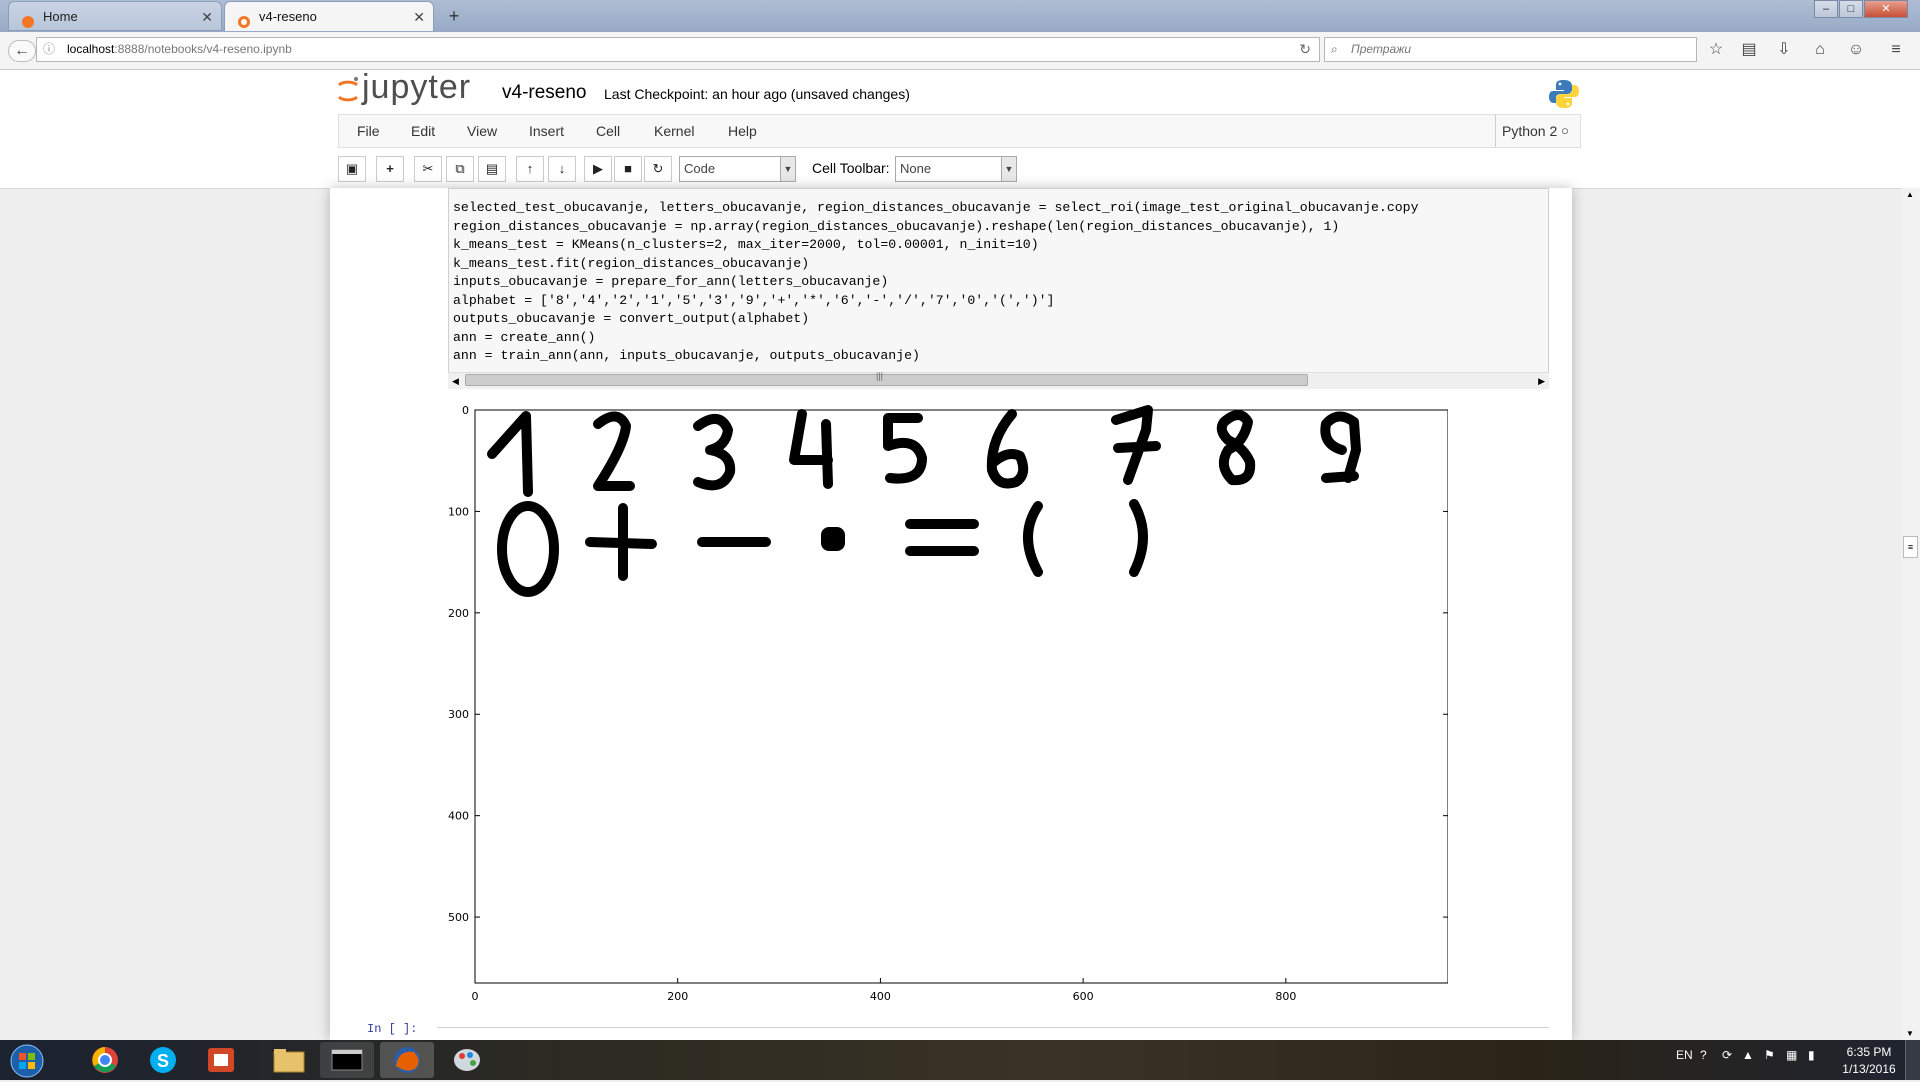 The image size is (1920, 1082). I want to click on chat-icon: ☺, so click(1856, 50).